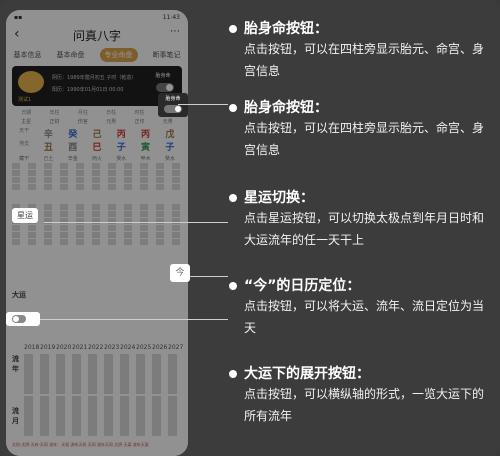  What do you see at coordinates (302, 286) in the screenshot?
I see `annotation-title: “今”的日历定位：` at bounding box center [302, 286].